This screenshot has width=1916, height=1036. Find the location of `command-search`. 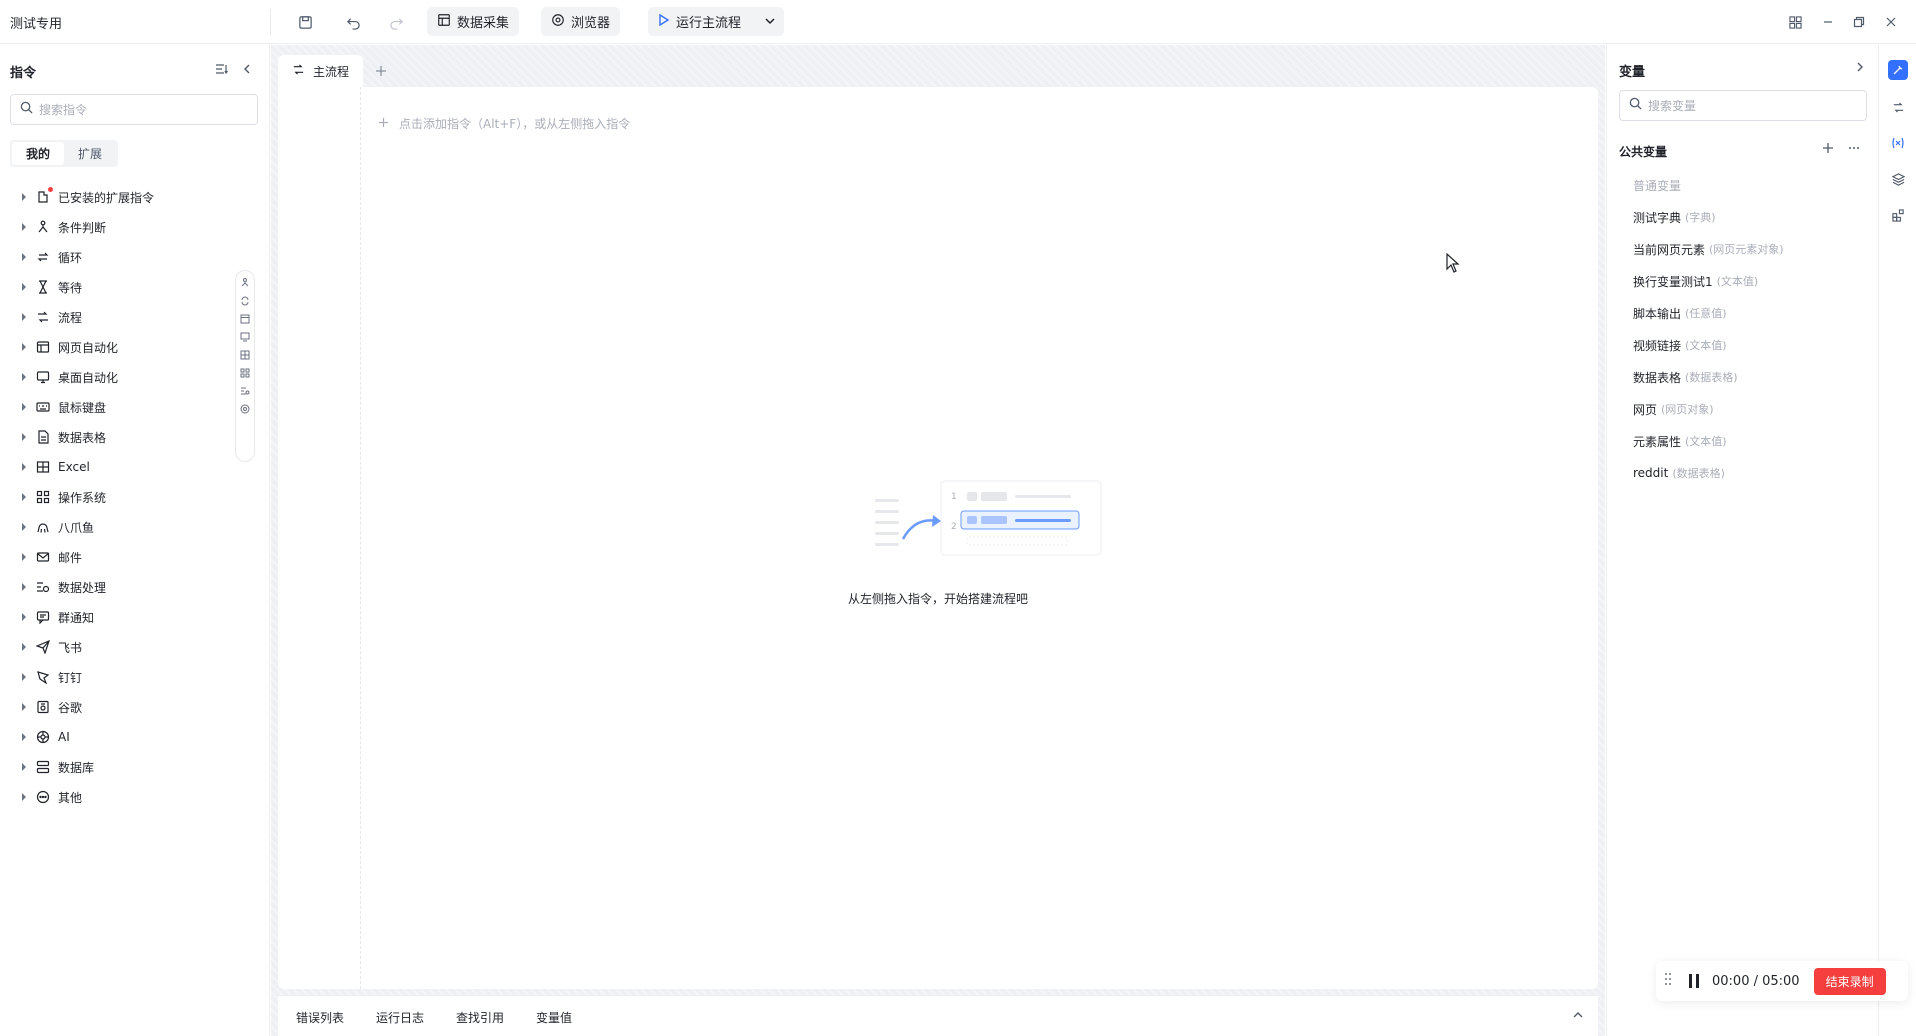

command-search is located at coordinates (134, 109).